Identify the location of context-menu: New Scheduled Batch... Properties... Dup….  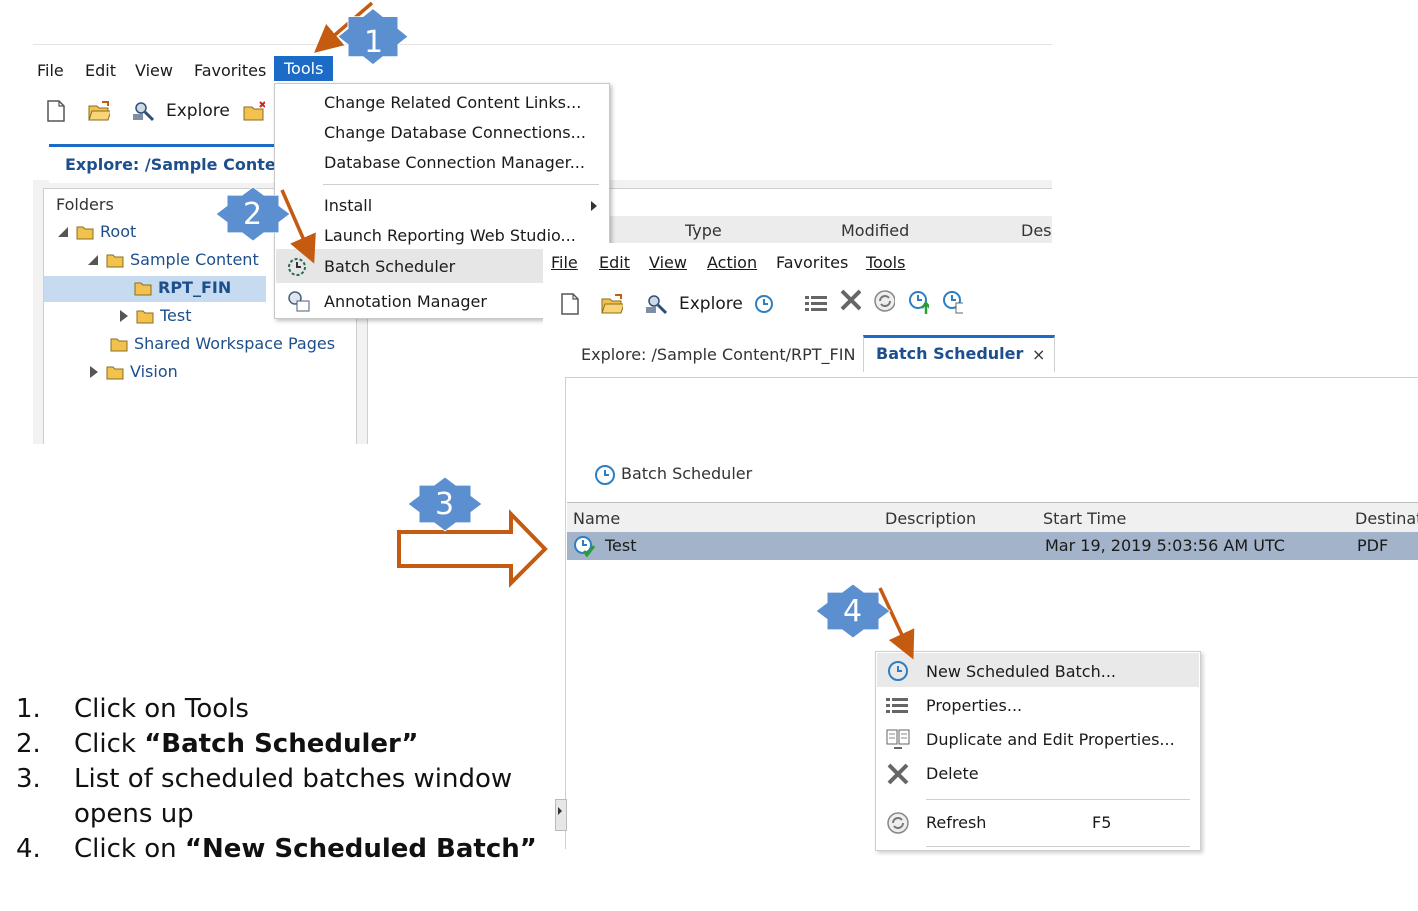
(1038, 751).